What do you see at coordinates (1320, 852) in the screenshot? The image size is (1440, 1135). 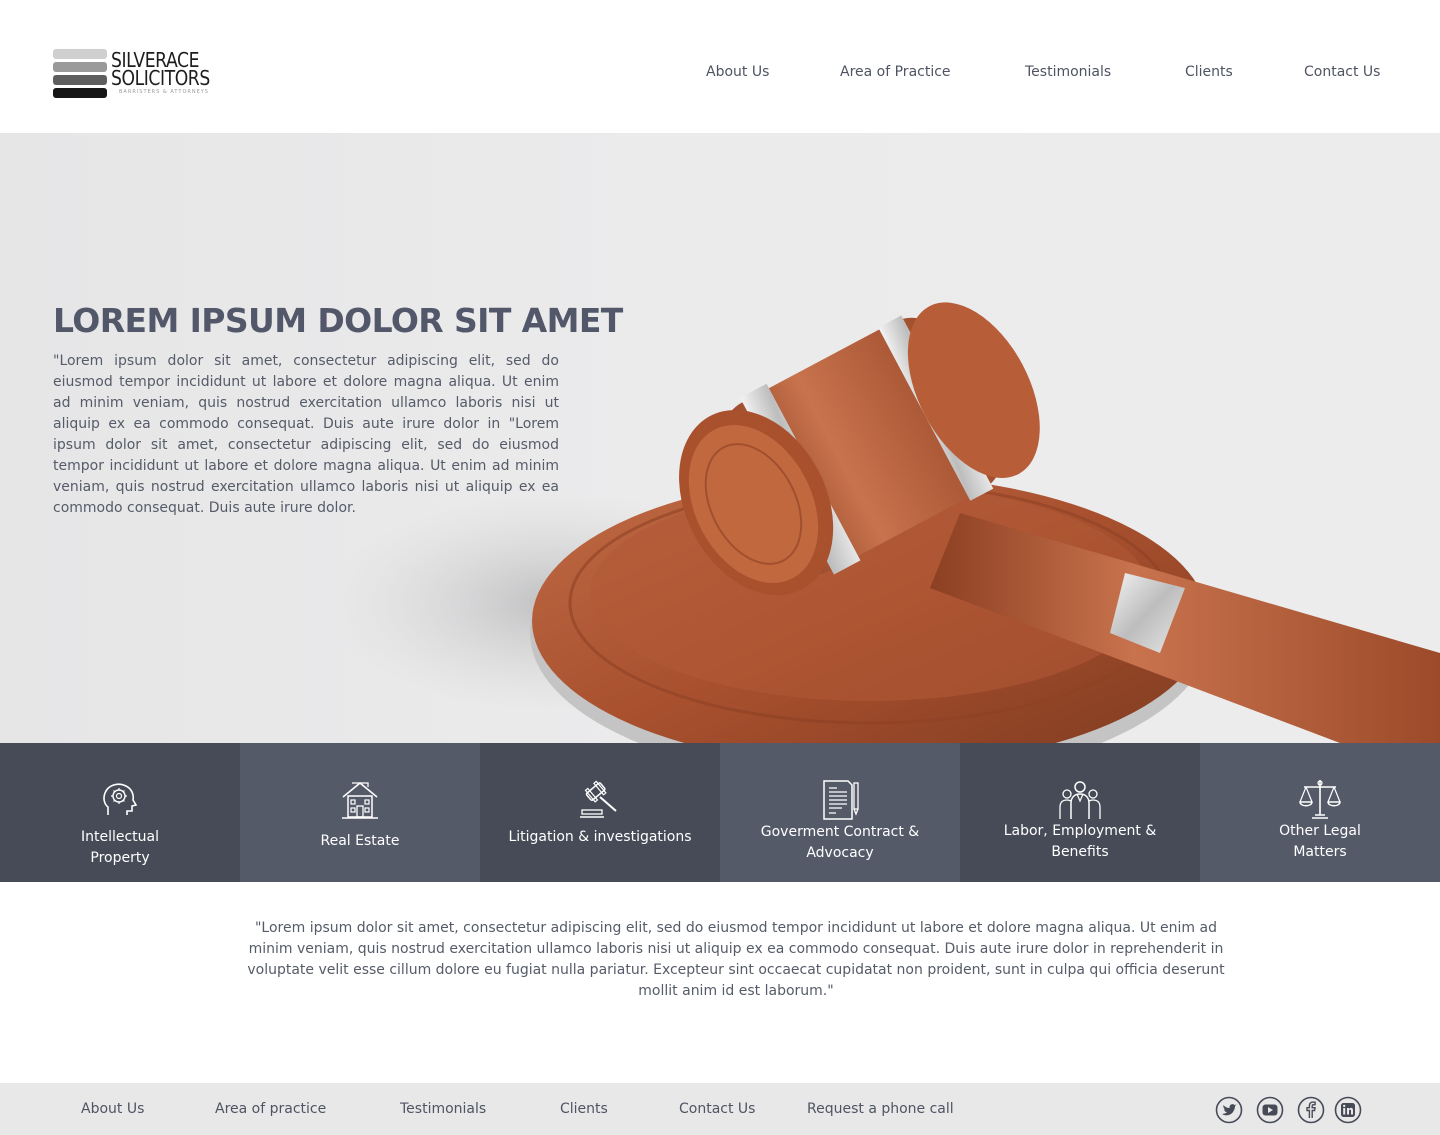 I see `practice-label: Matters` at bounding box center [1320, 852].